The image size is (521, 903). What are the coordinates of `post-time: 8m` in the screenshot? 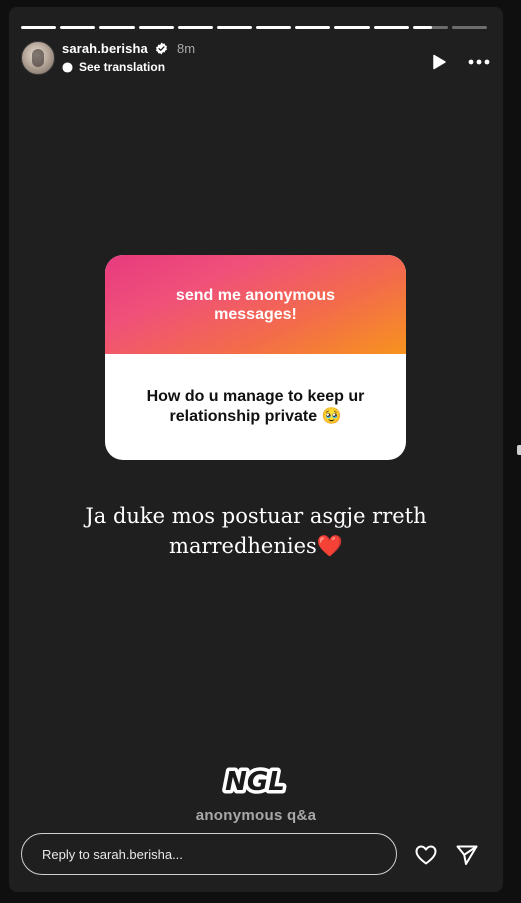 It's located at (186, 48).